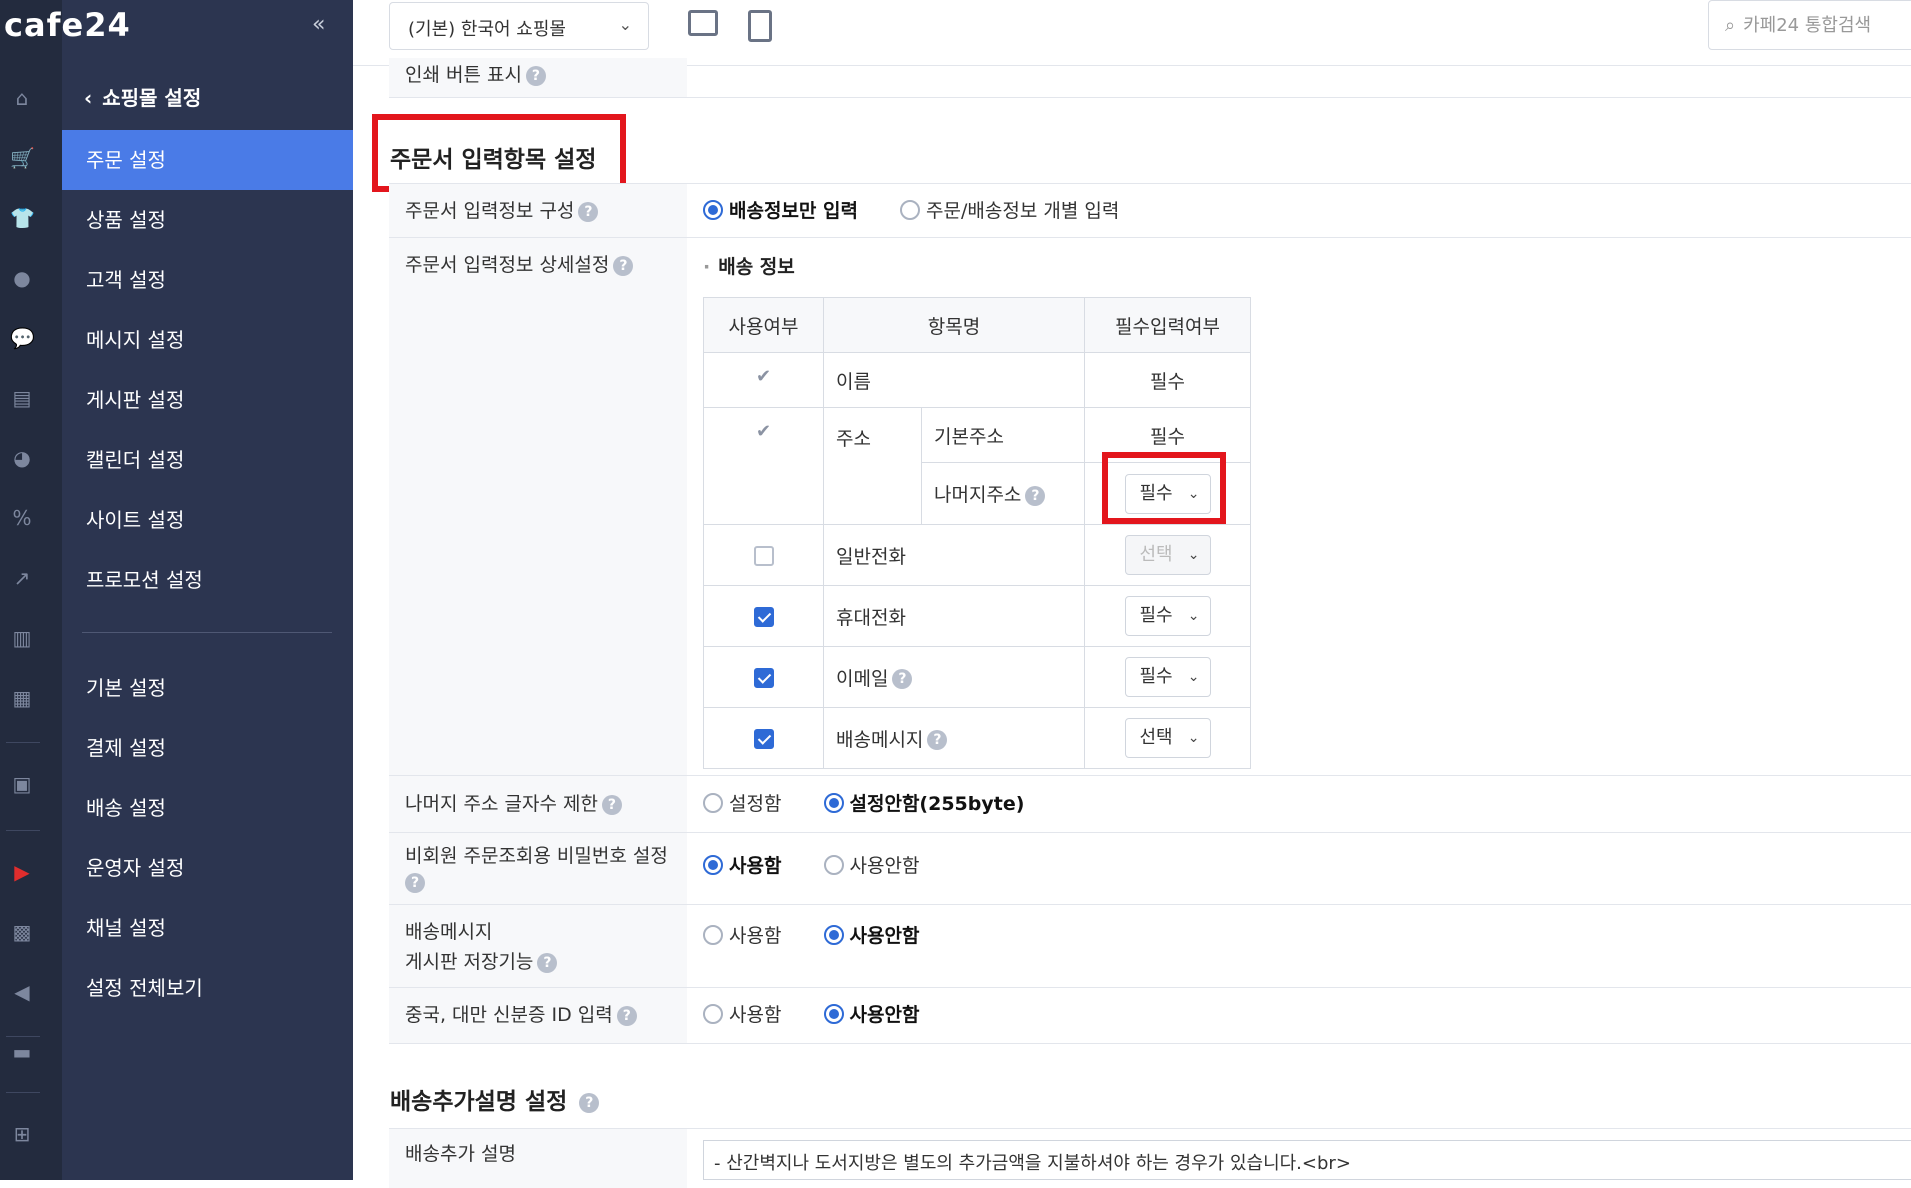 The height and width of the screenshot is (1188, 1911). Describe the element at coordinates (22, 458) in the screenshot. I see `palette-icon: ◕` at that location.